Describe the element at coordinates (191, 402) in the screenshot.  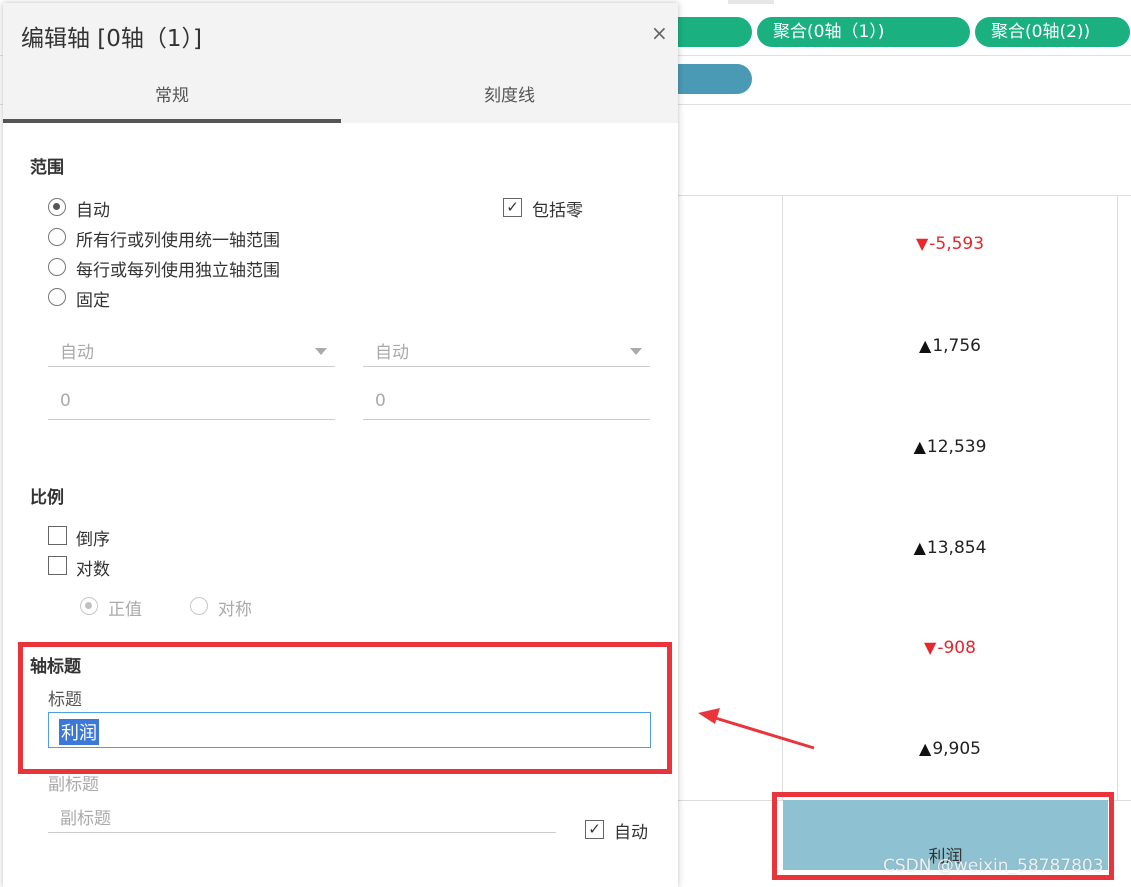
I see `range-start-input: 0` at that location.